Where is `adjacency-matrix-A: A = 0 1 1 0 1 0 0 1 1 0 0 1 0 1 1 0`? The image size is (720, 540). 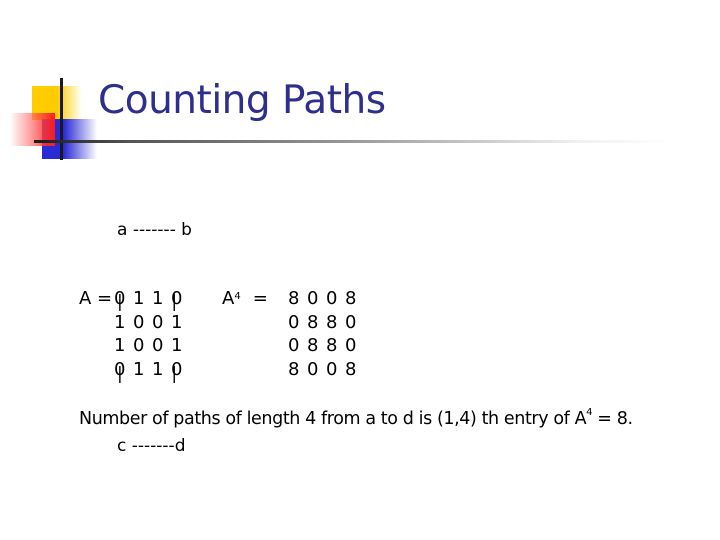 adjacency-matrix-A: A = 0 1 1 0 1 0 0 1 1 0 0 1 0 1 1 0 is located at coordinates (134, 334).